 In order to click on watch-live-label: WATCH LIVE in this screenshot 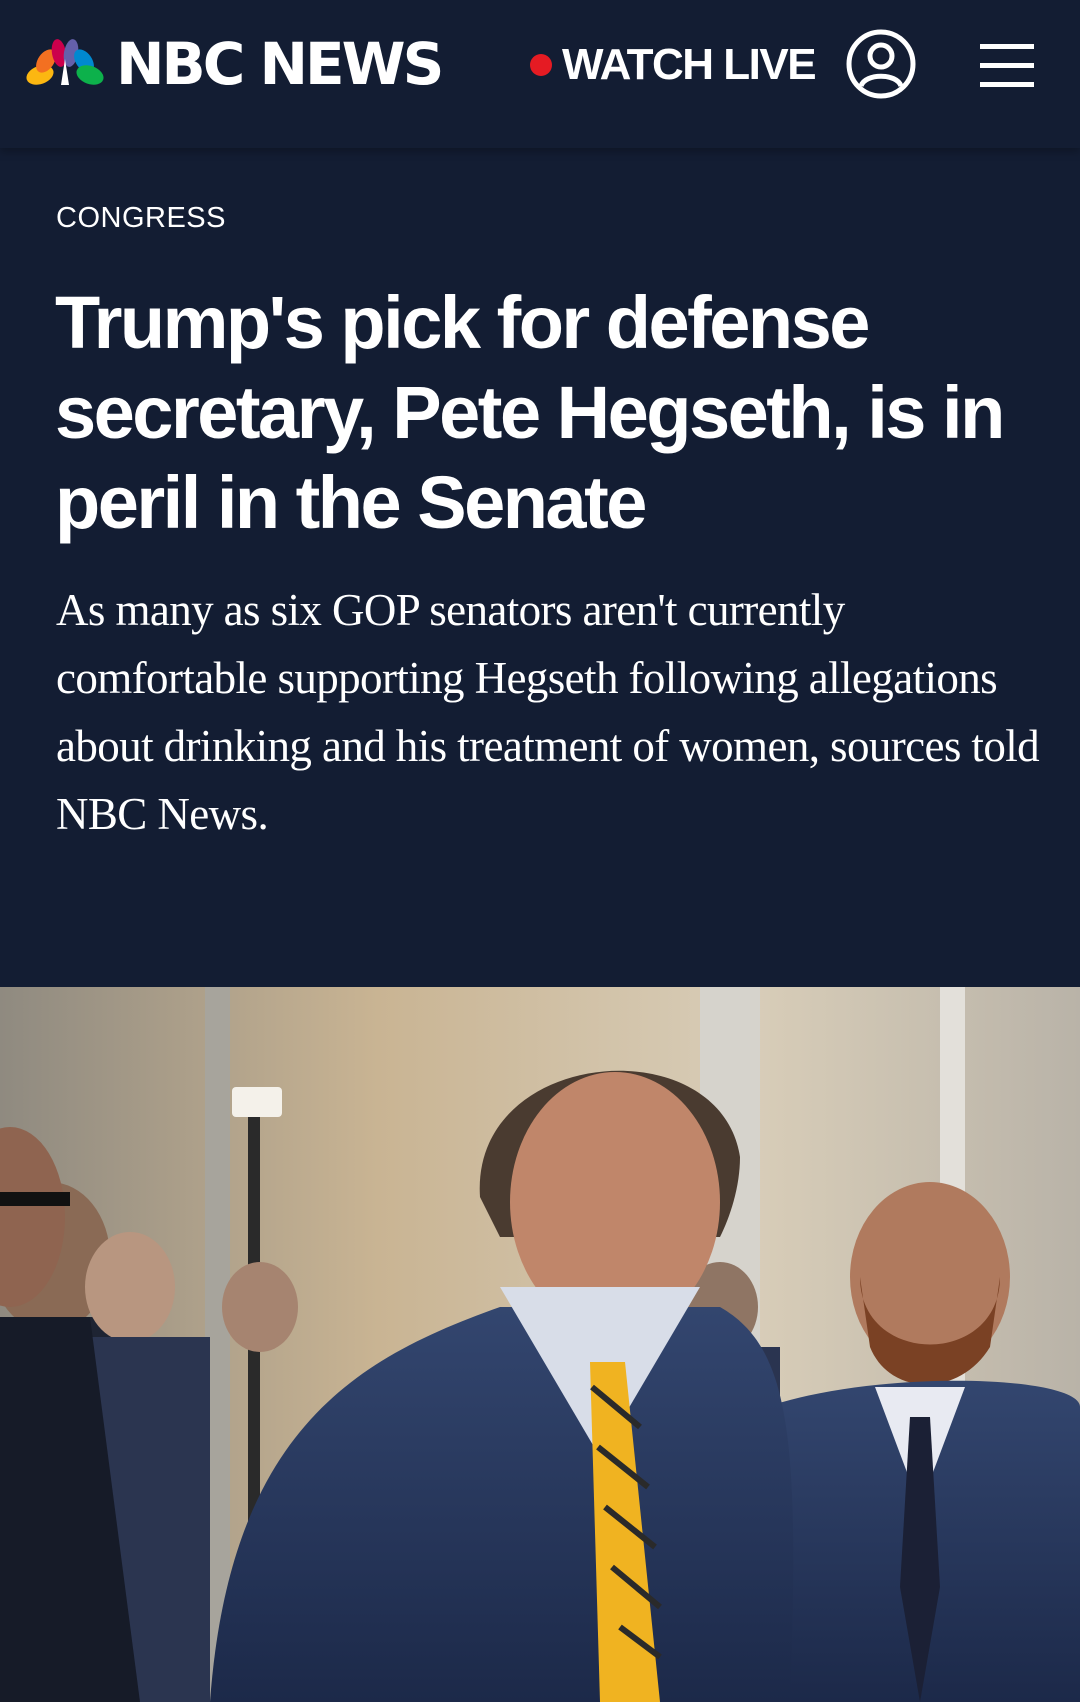, I will do `click(689, 64)`.